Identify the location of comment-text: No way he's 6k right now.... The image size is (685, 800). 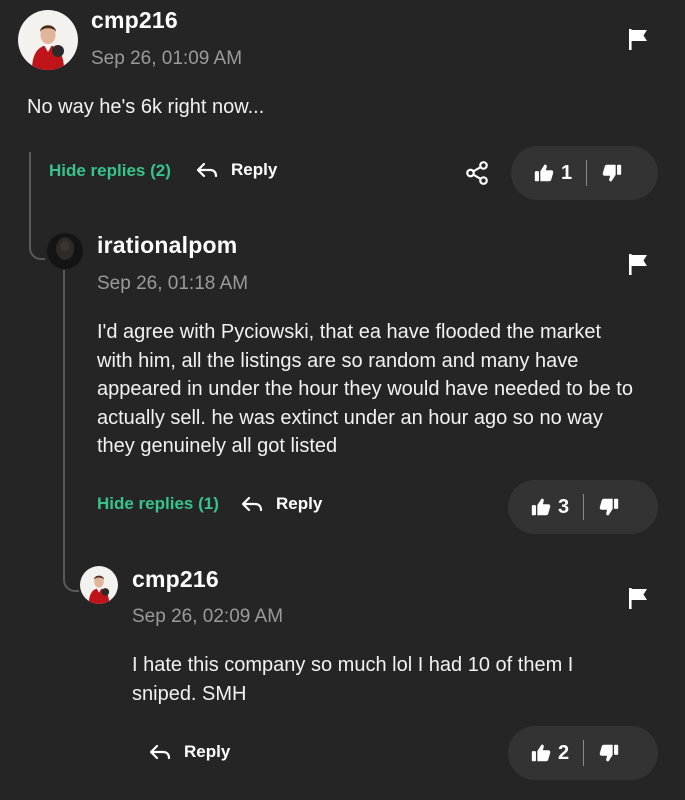
(146, 107).